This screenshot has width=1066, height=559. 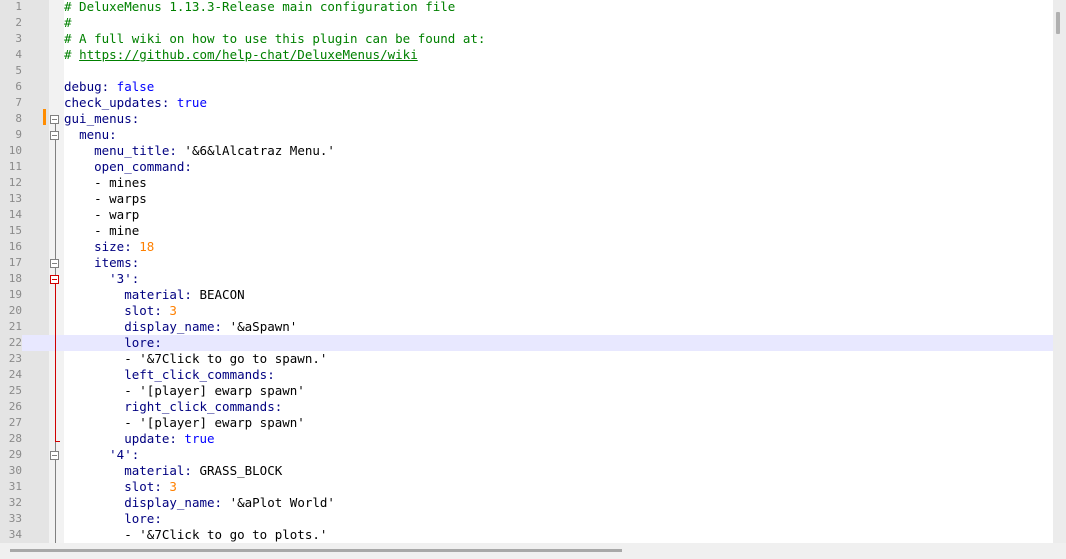 What do you see at coordinates (120, 198) in the screenshot?
I see `code-token: - warps` at bounding box center [120, 198].